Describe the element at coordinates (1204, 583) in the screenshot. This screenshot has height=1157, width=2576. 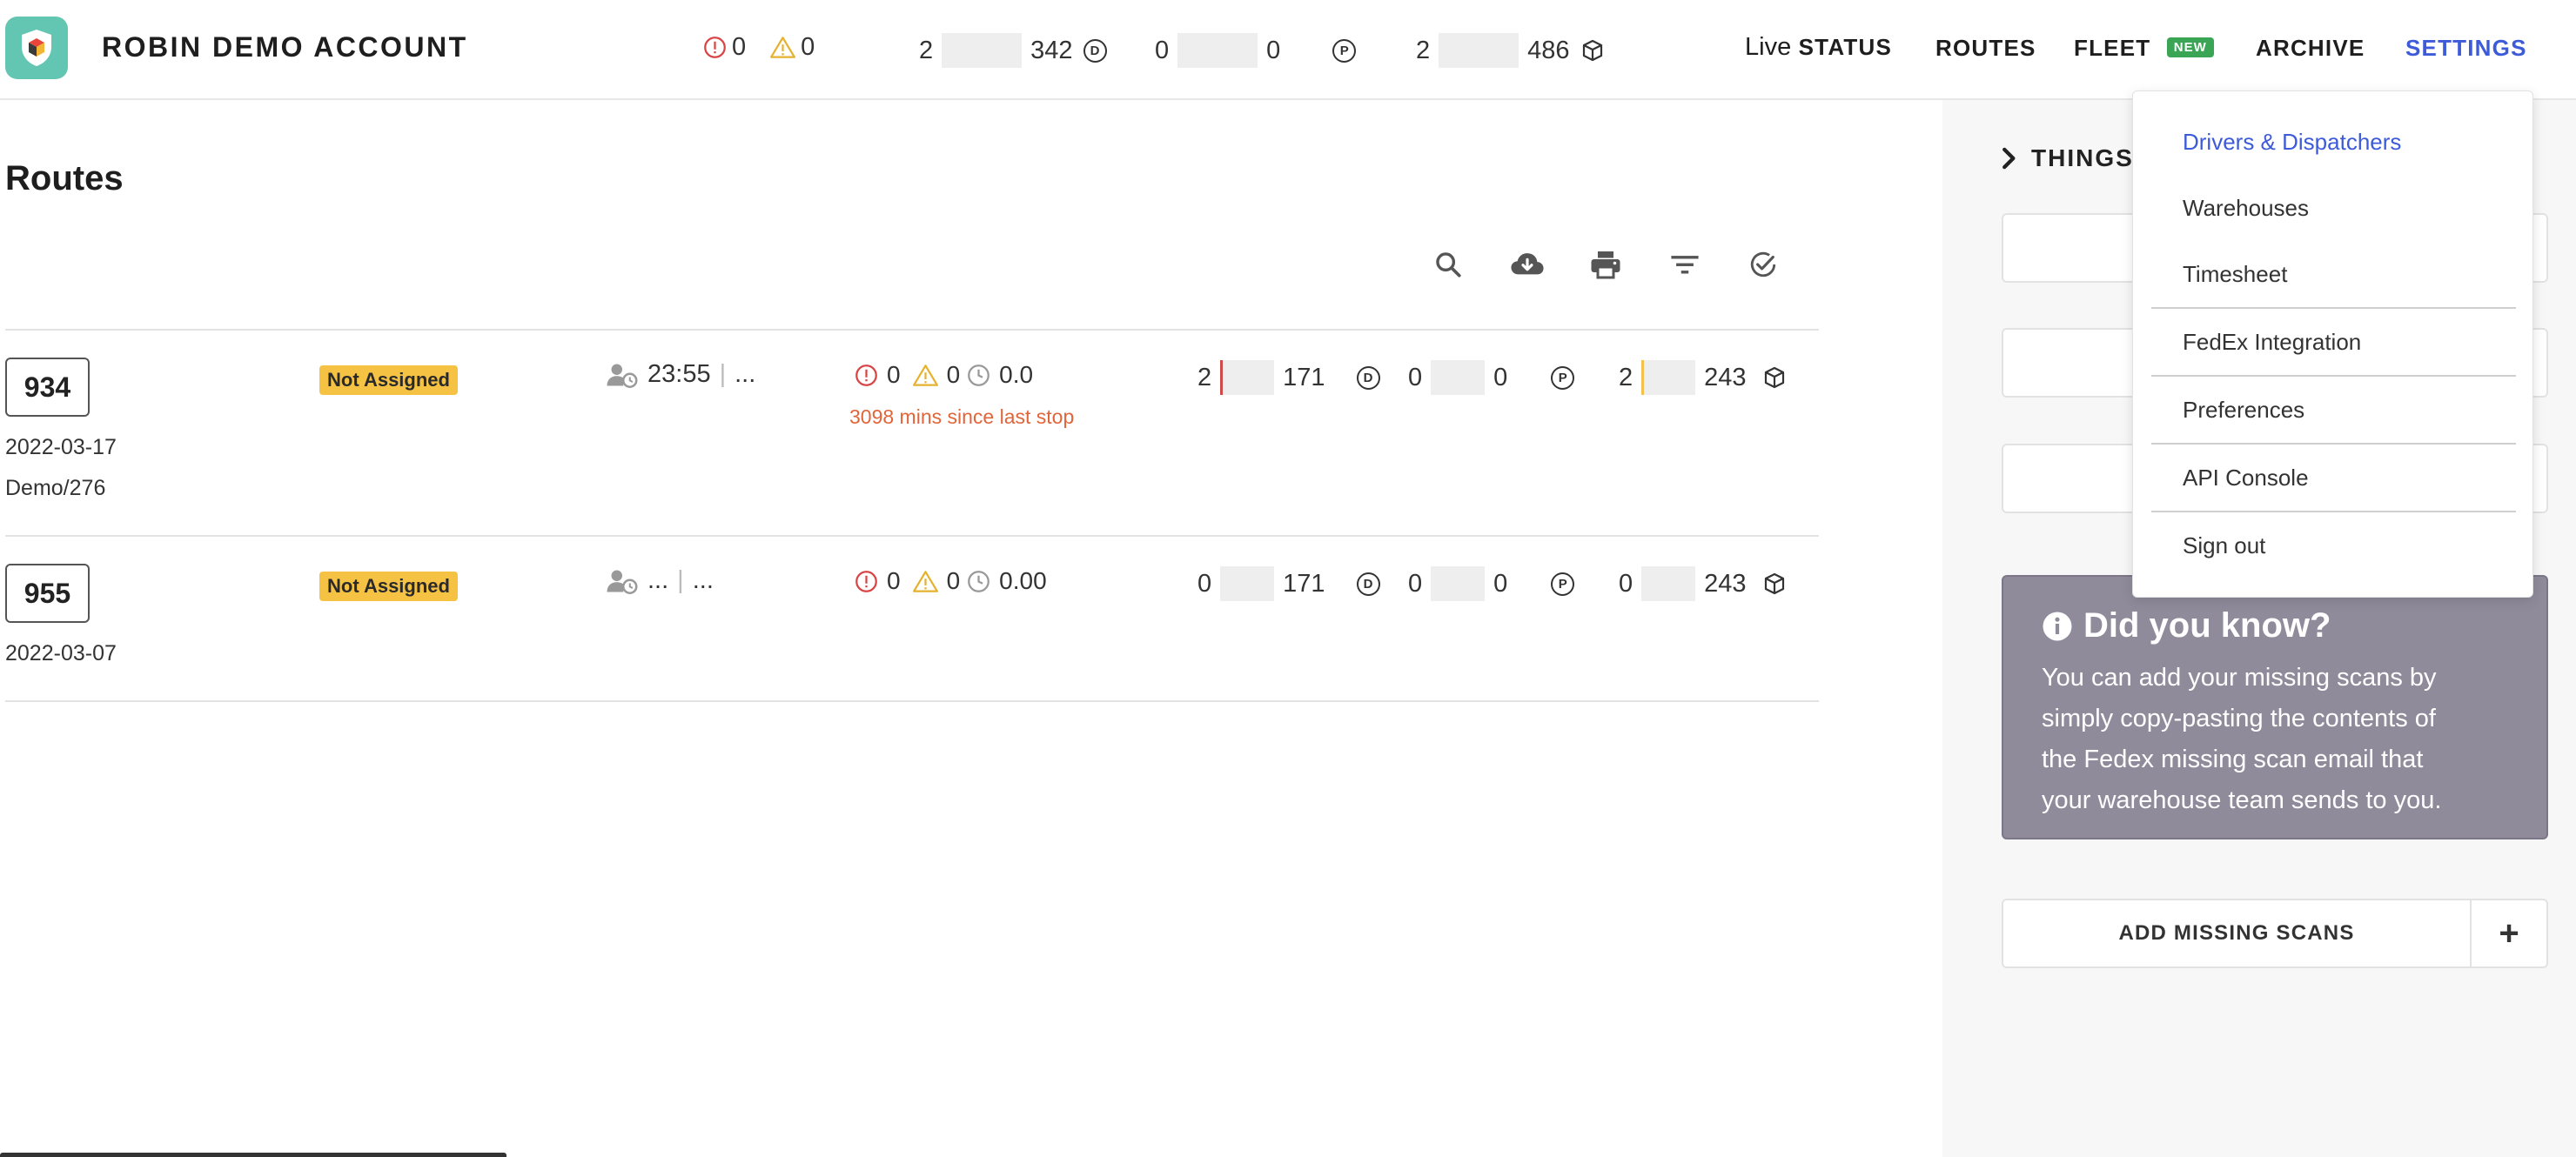
I see `route-delivery-done: 0` at that location.